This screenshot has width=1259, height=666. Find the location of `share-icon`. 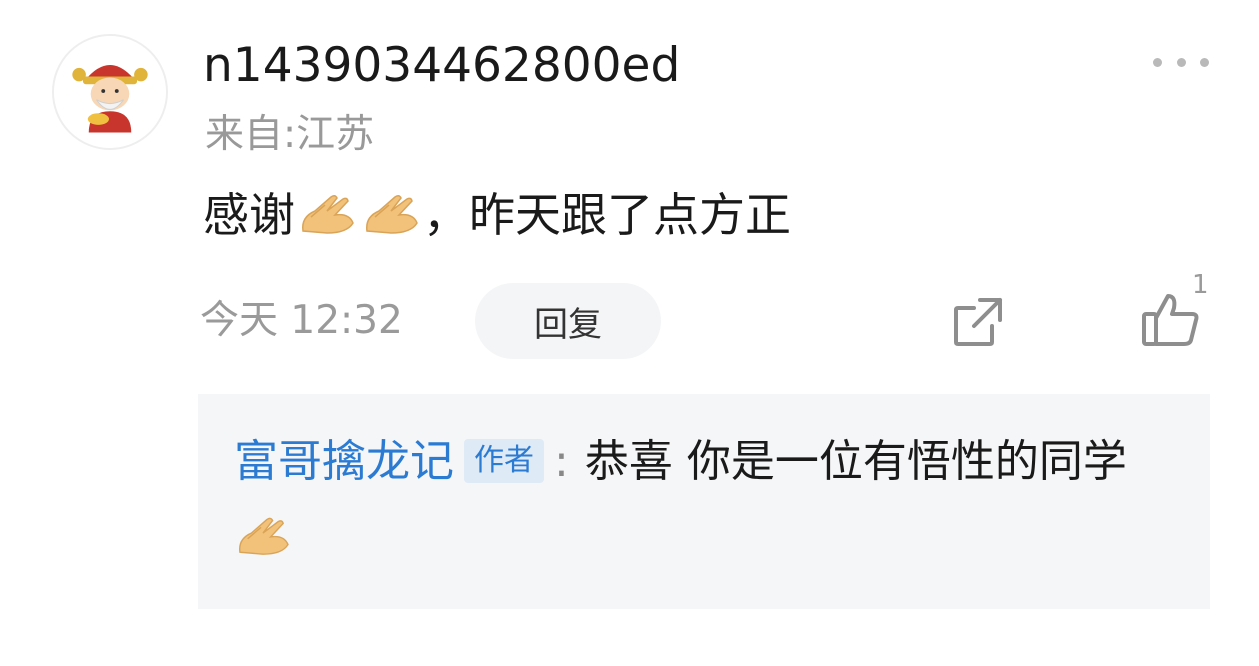

share-icon is located at coordinates (978, 322).